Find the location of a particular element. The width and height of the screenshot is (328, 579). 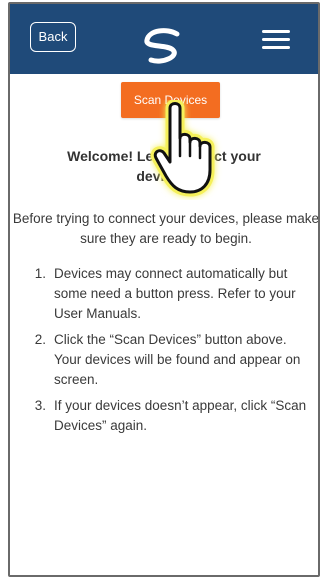

step-number: 1. is located at coordinates (40, 273).